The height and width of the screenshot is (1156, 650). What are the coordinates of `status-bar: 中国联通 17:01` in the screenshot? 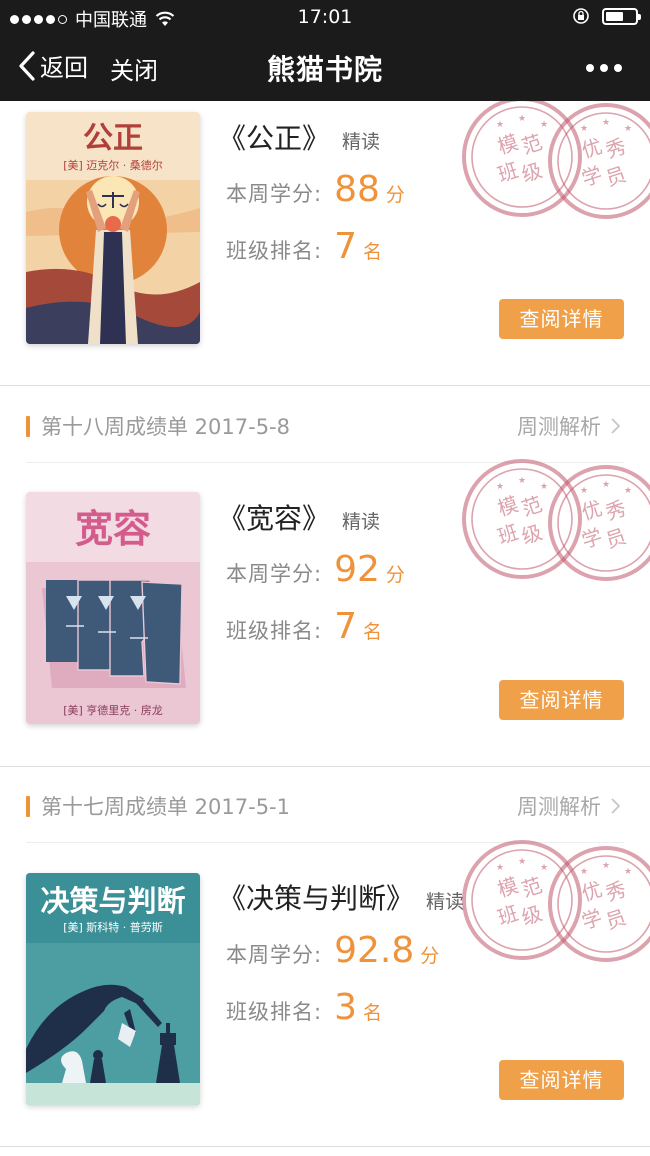 It's located at (325, 17).